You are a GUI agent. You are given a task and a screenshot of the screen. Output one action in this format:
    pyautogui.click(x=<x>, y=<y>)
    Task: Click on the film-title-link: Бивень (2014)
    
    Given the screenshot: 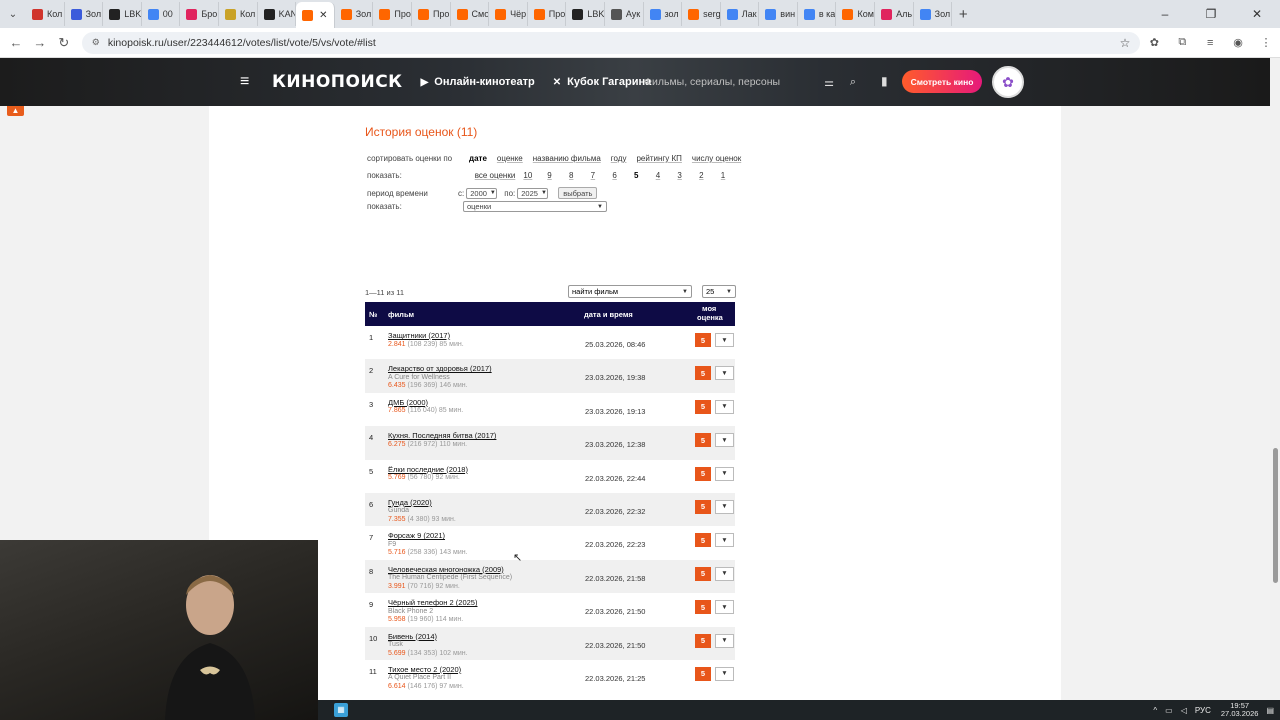 What is the action you would take?
    pyautogui.click(x=428, y=637)
    